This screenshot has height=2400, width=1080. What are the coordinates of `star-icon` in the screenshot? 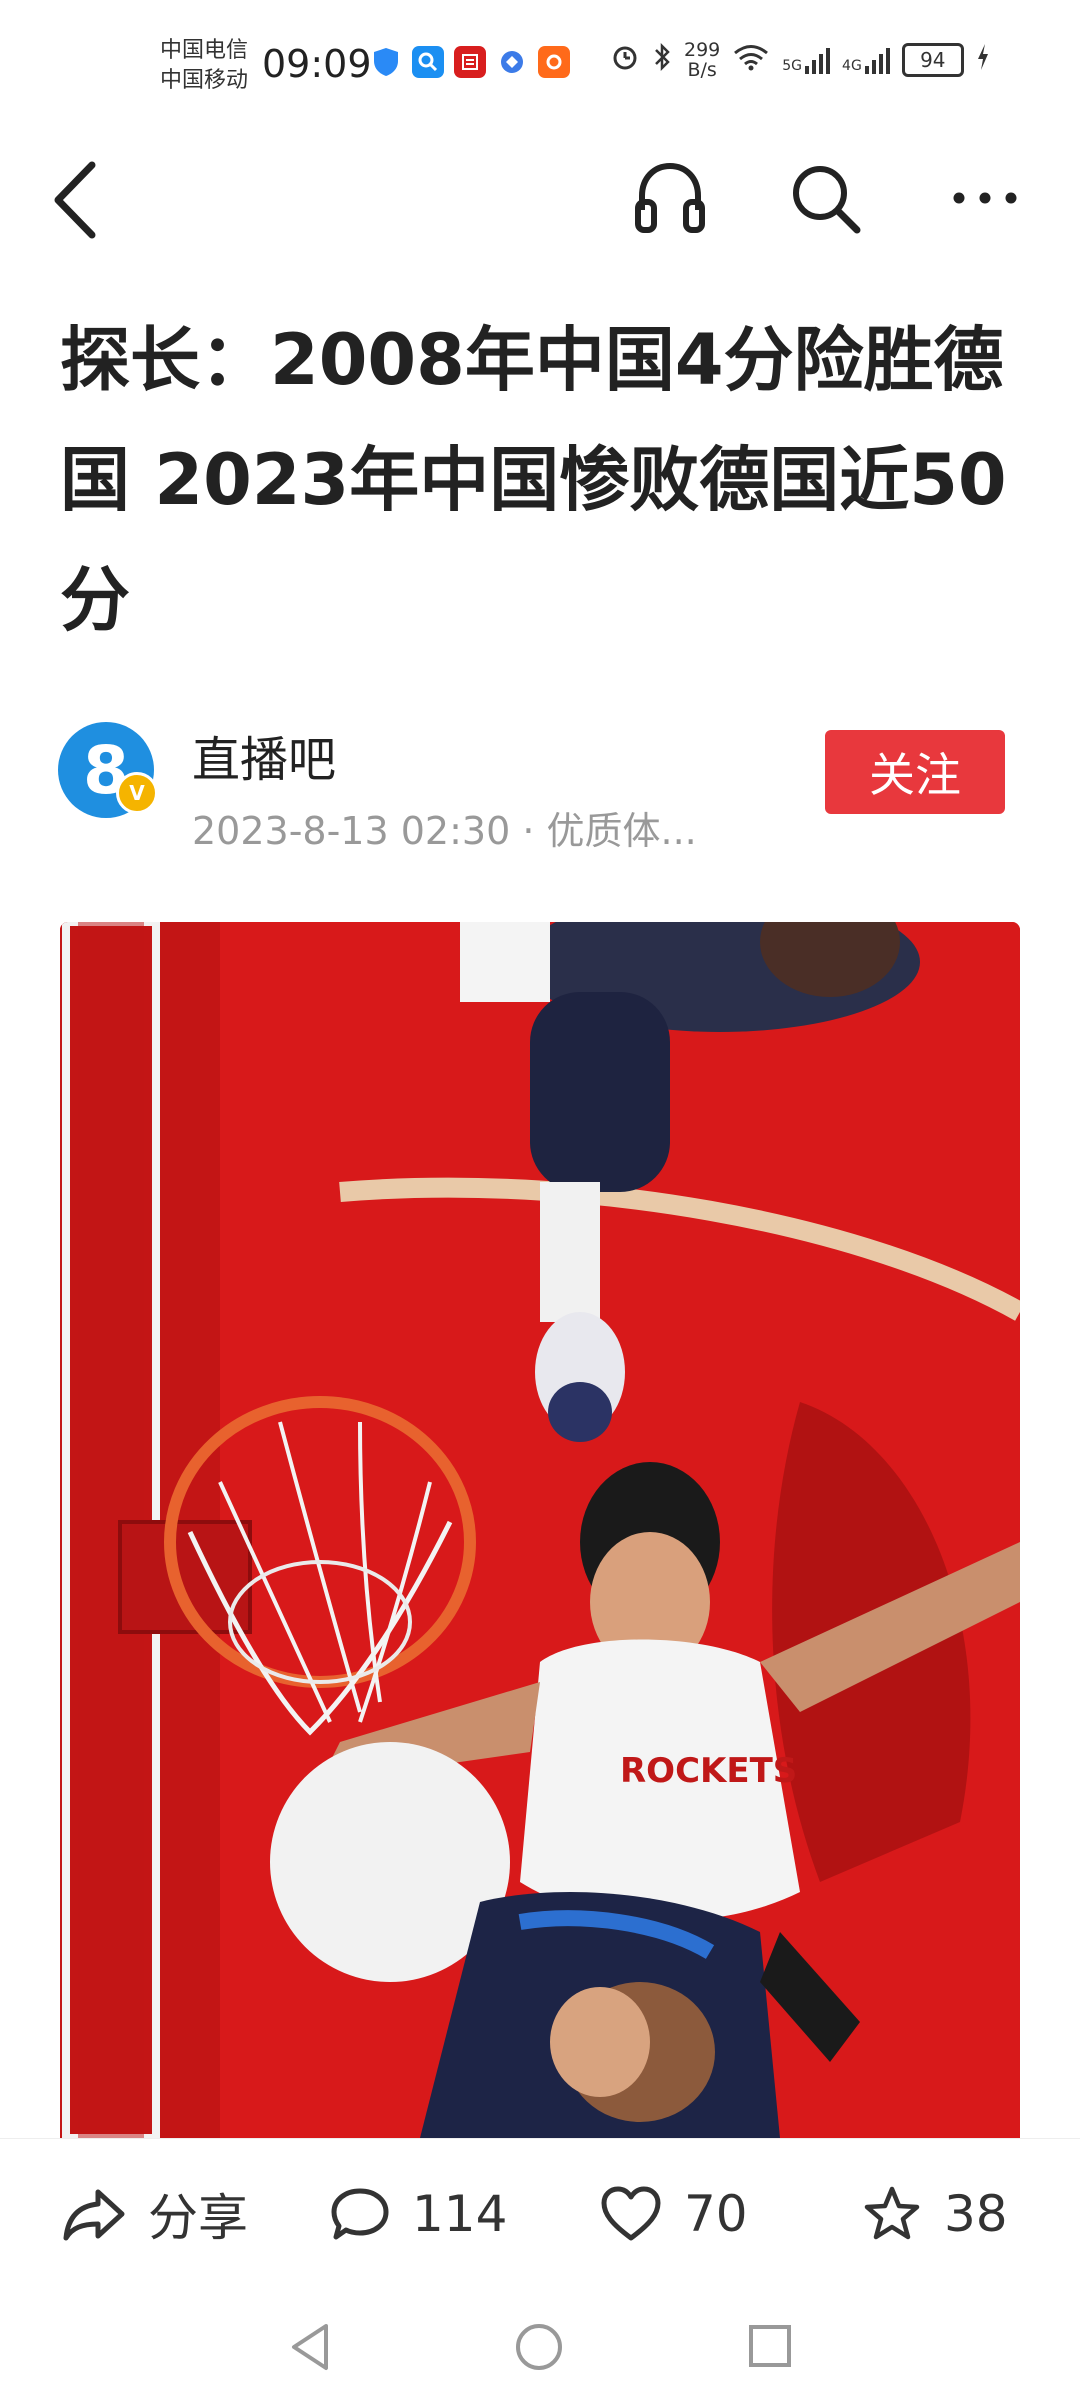 It's located at (892, 2213).